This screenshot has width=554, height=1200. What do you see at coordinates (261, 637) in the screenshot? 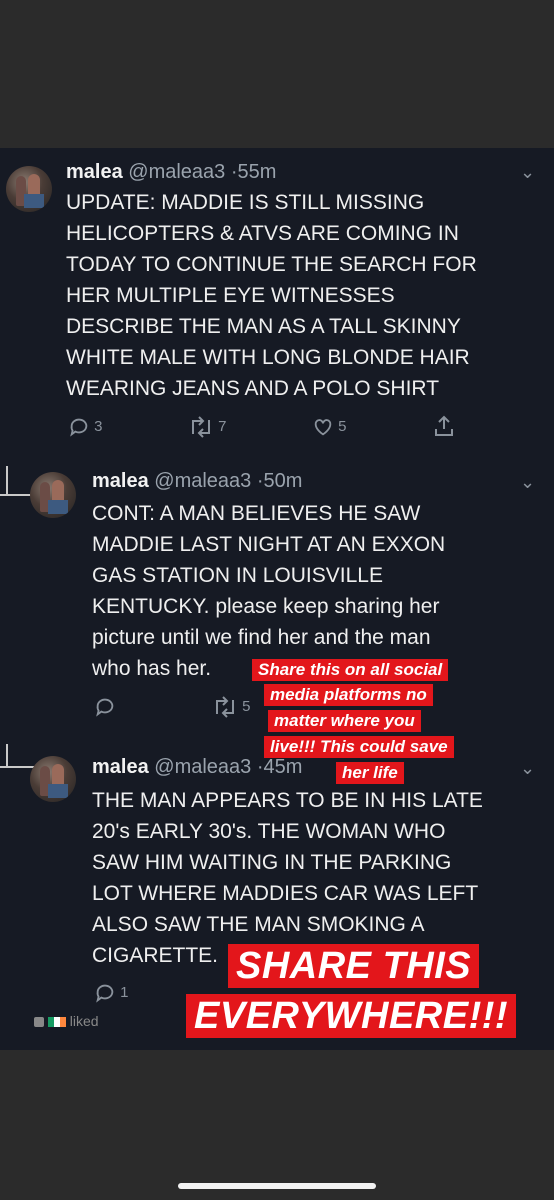
I see `tweet-line: picture until we find her and the man` at bounding box center [261, 637].